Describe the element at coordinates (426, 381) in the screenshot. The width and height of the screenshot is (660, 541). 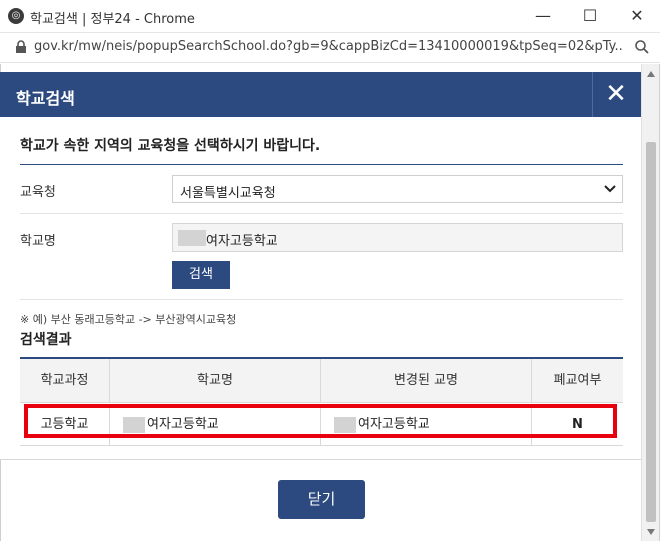
I see `header-changed-name: 변경된 교명` at that location.